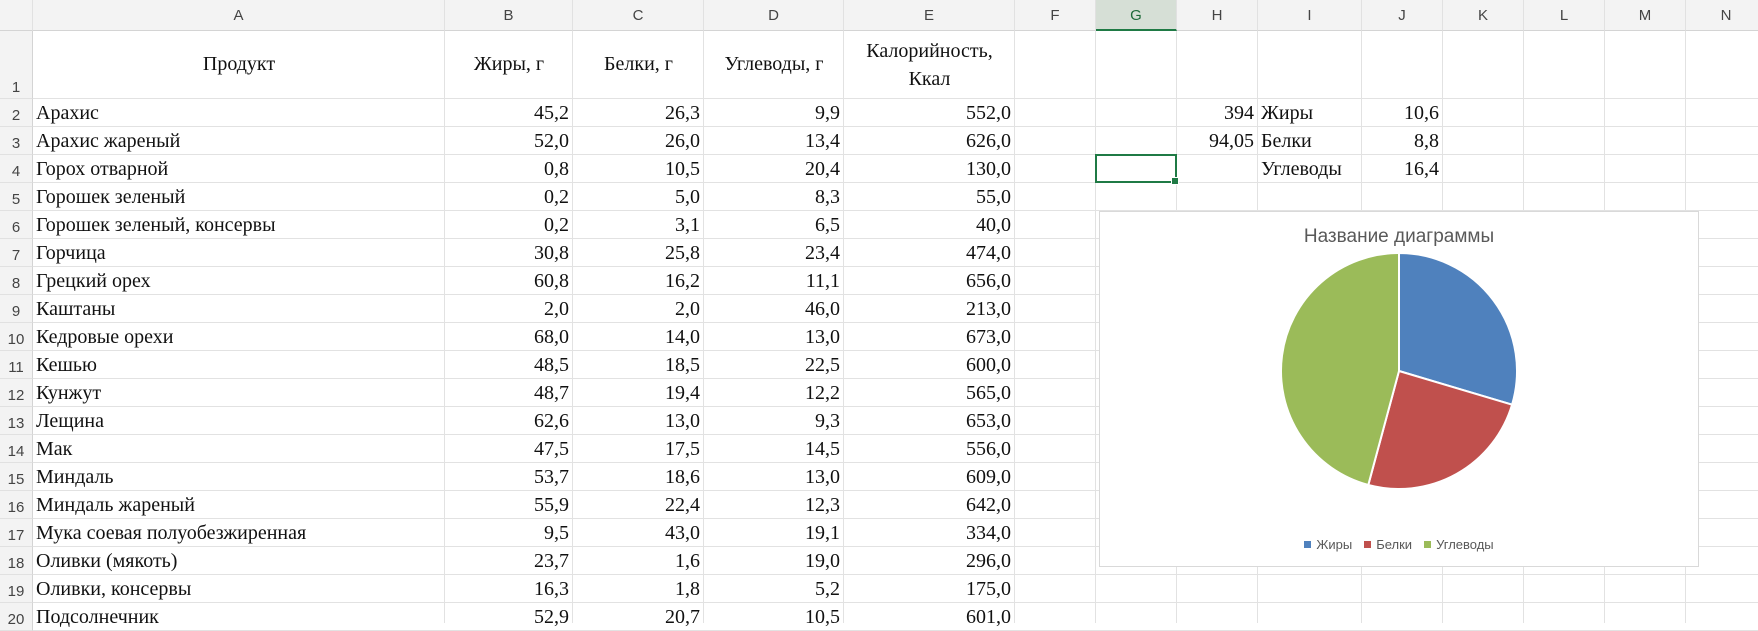 The image size is (1758, 631). Describe the element at coordinates (239, 477) in the screenshot. I see `cell-product: Миндаль` at that location.